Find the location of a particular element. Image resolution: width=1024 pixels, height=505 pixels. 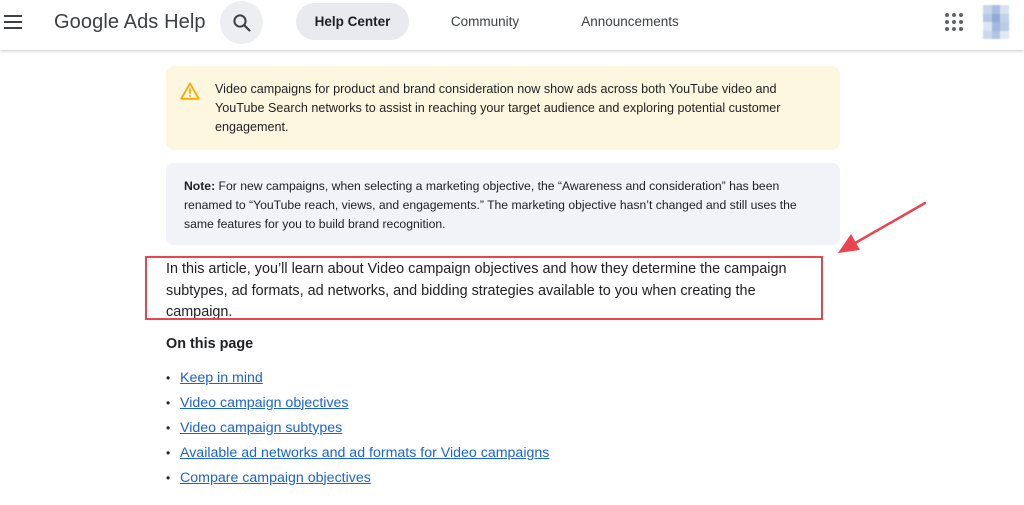

list-item: • Video campaign objectives is located at coordinates (357, 402).